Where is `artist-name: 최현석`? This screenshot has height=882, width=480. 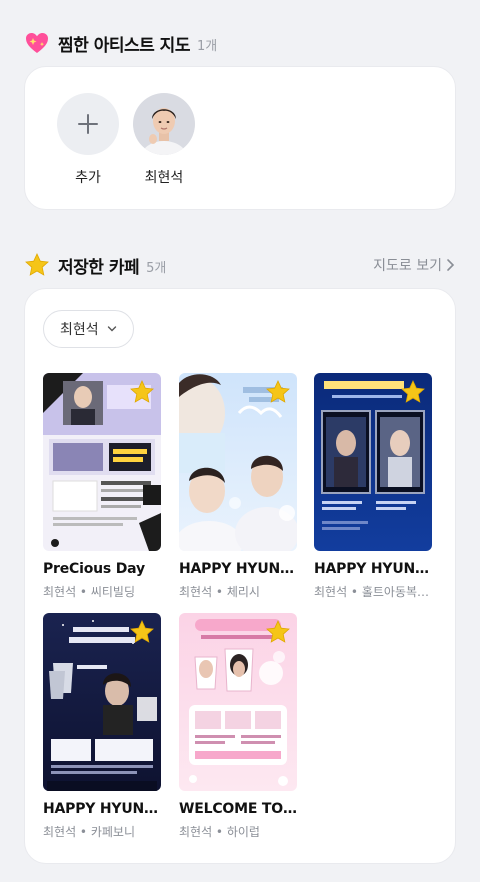 artist-name: 최현석 is located at coordinates (164, 178).